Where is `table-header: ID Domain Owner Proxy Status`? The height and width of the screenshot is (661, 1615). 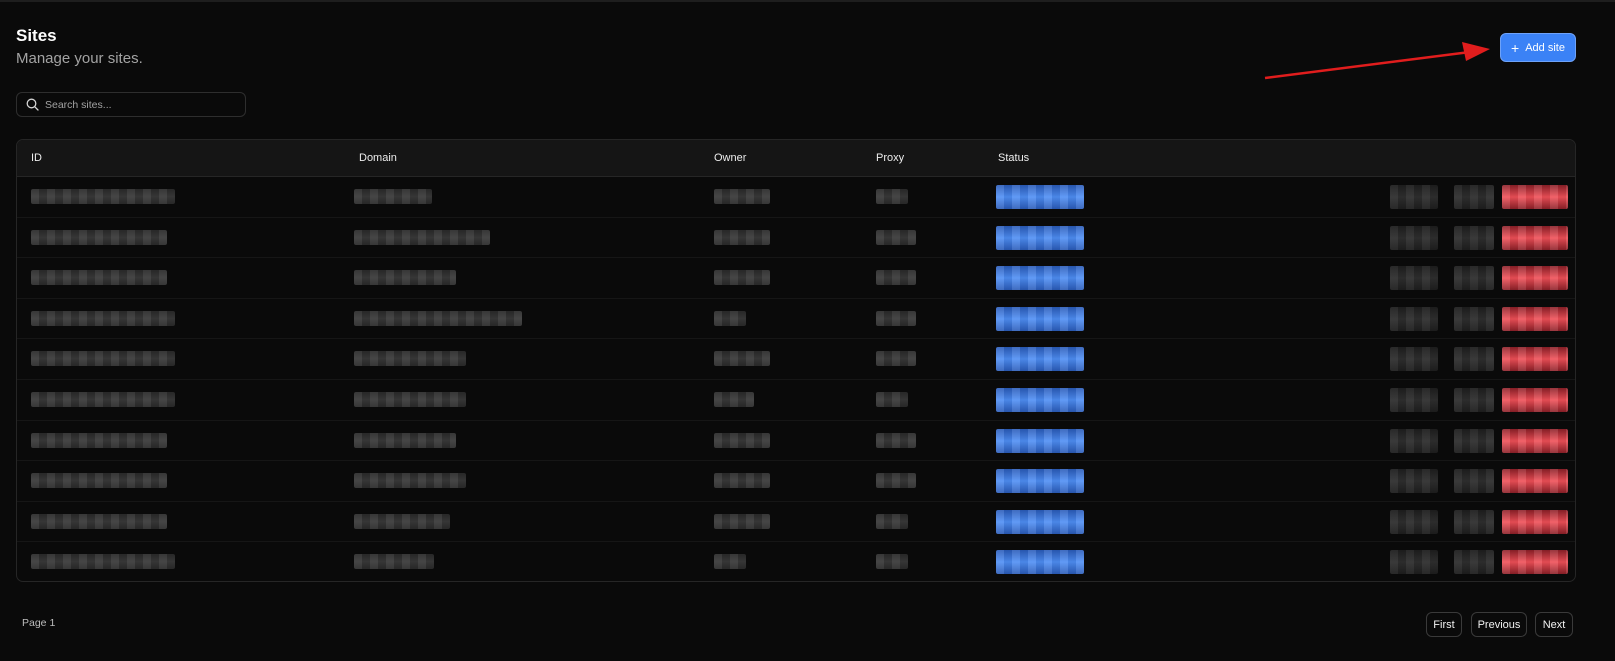 table-header: ID Domain Owner Proxy Status is located at coordinates (796, 158).